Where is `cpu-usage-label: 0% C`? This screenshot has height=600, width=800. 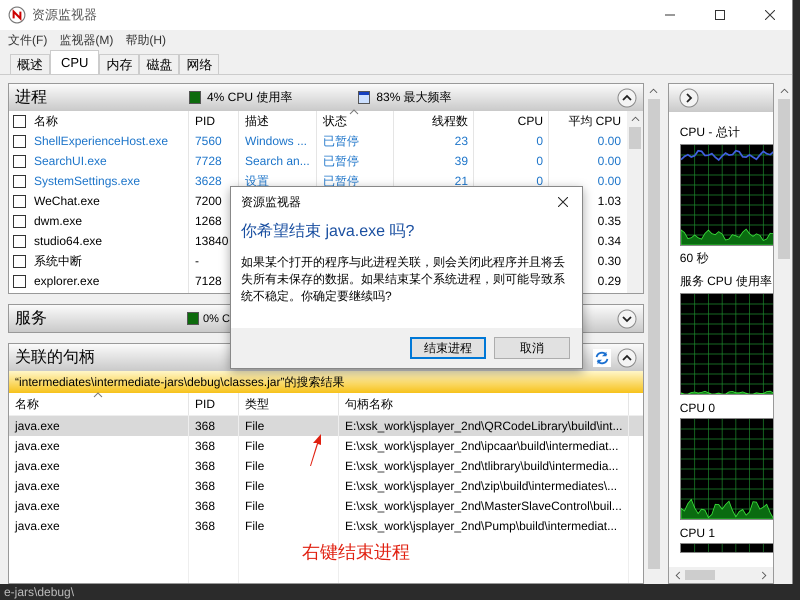
cpu-usage-label: 0% C is located at coordinates (216, 318).